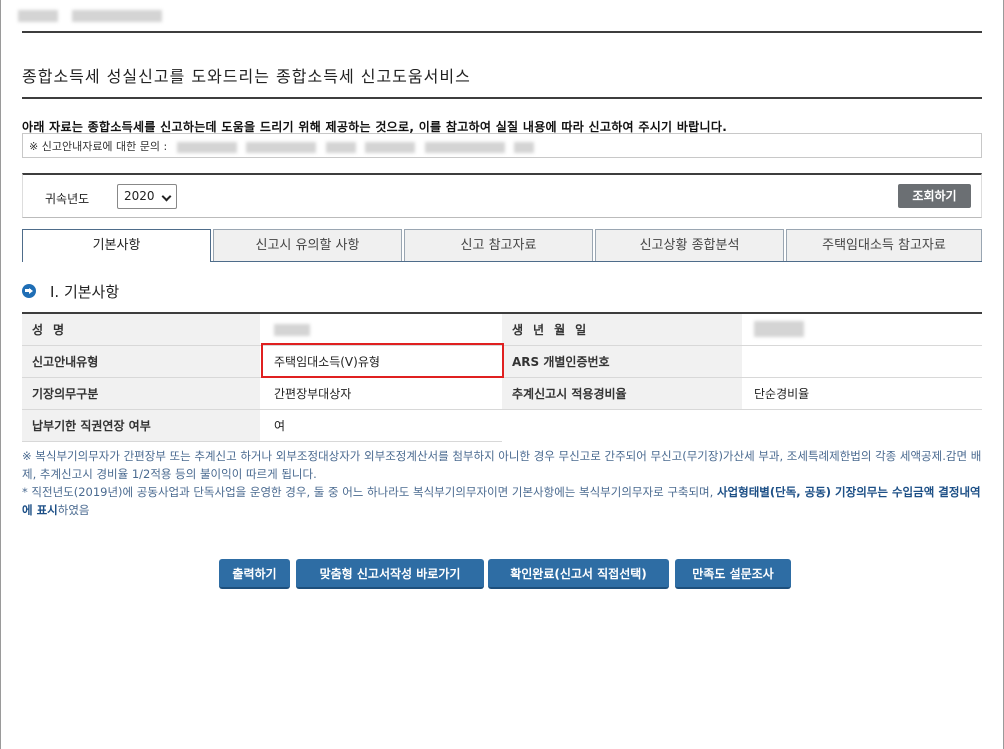 This screenshot has width=1004, height=749. What do you see at coordinates (381, 393) in the screenshot?
I see `bookkeeping-value: 간편장부대상자` at bounding box center [381, 393].